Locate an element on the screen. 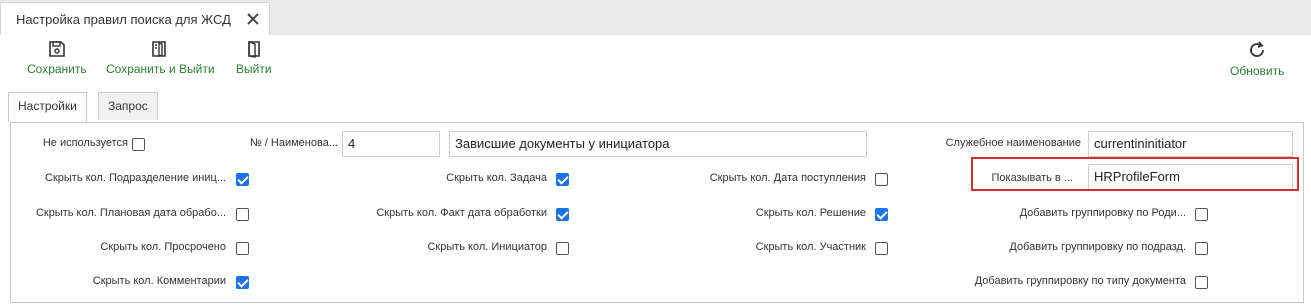 The height and width of the screenshot is (306, 1311). tab-settings: Настройки is located at coordinates (47, 107).